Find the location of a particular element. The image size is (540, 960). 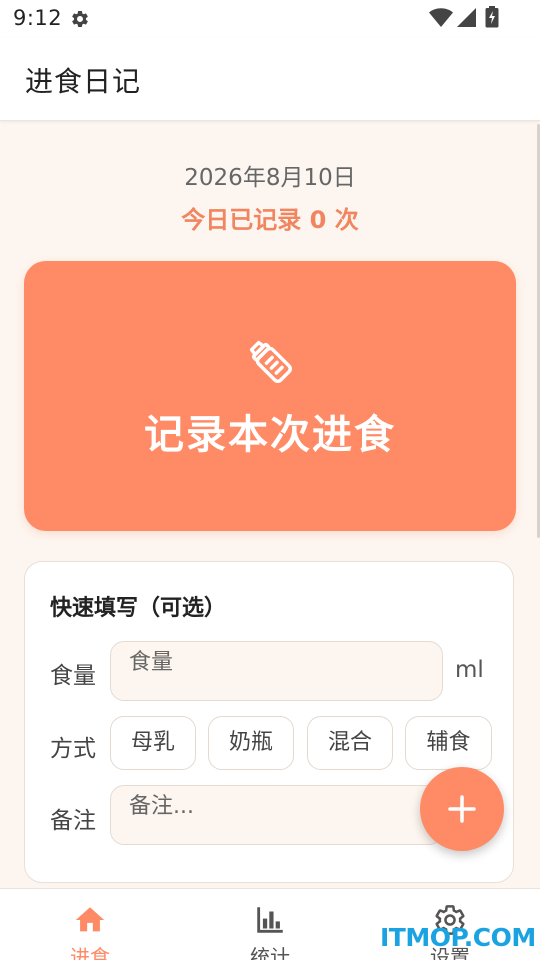

wifi-icon is located at coordinates (441, 18).